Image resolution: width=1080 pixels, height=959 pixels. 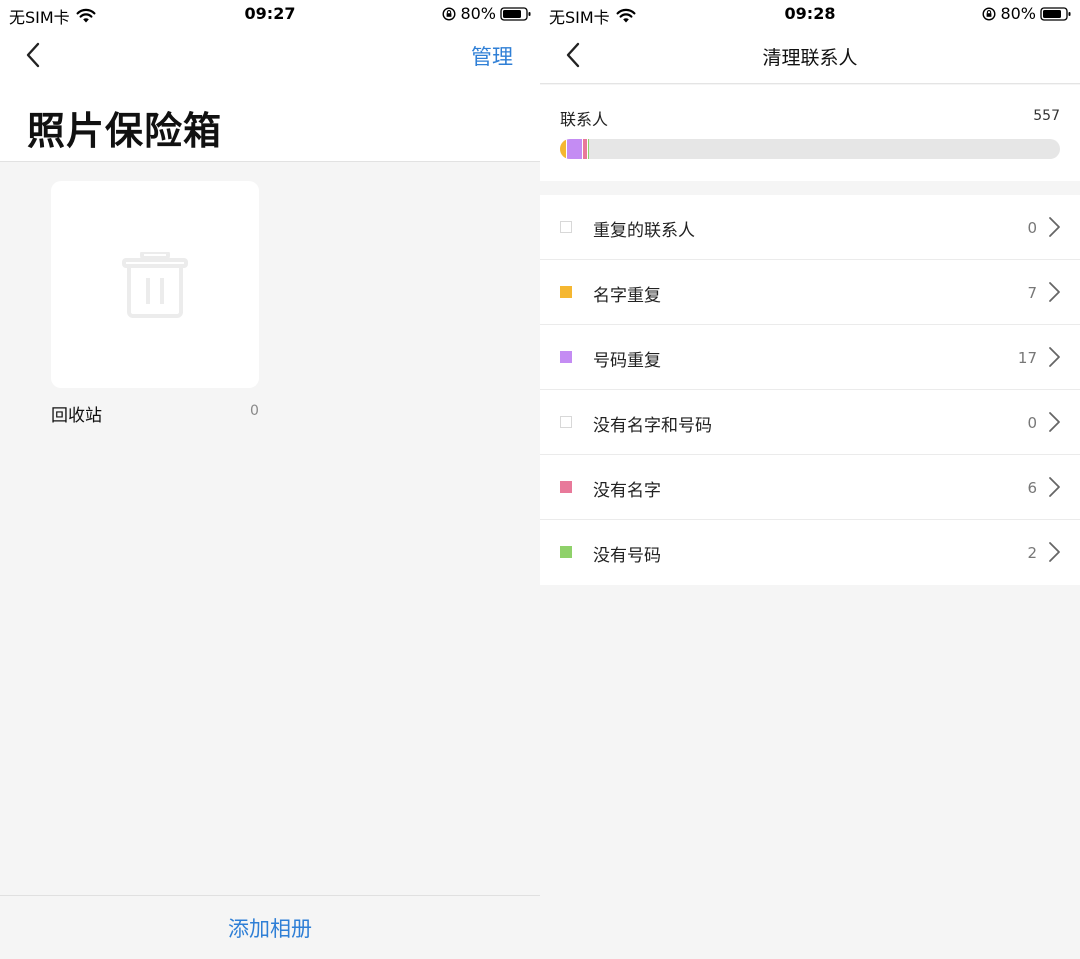 What do you see at coordinates (810, 292) in the screenshot?
I see `category-row: 名字重复 7` at bounding box center [810, 292].